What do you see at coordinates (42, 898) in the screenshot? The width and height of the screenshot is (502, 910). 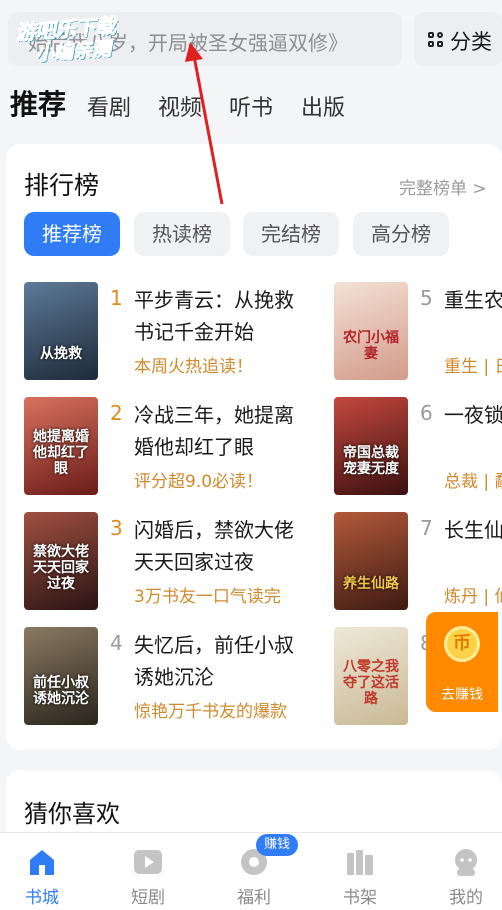 I see `tab-label: 书城` at bounding box center [42, 898].